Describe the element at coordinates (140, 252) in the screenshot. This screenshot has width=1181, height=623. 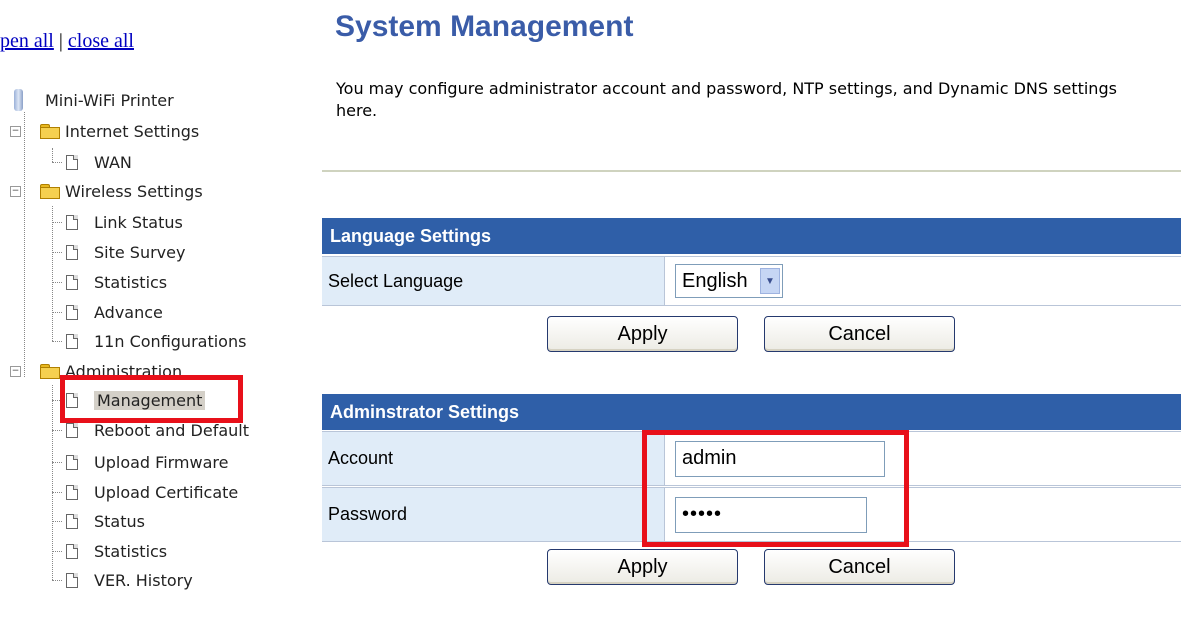
I see `tree-item-label: Site Survey` at that location.